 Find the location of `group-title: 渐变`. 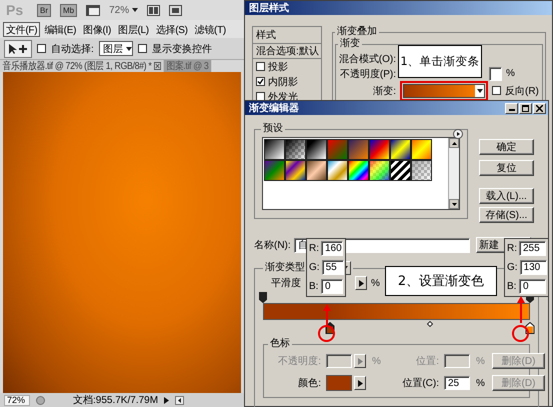

group-title: 渐变 is located at coordinates (350, 44).